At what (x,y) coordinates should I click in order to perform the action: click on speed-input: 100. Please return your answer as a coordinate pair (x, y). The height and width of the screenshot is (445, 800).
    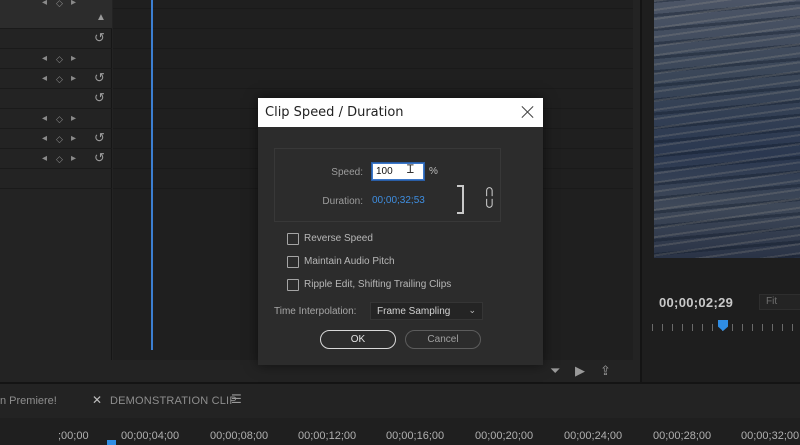
    Looking at the image, I should click on (398, 171).